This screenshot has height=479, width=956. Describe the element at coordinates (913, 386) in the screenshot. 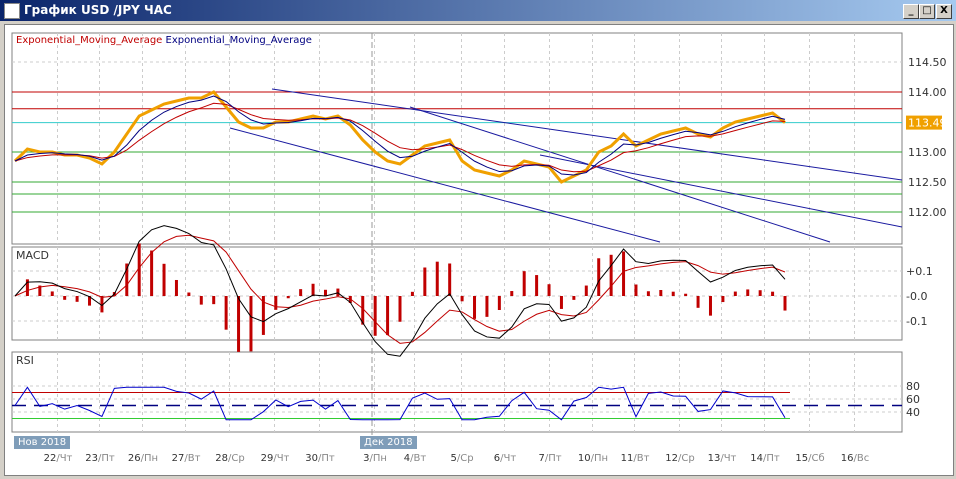

I see `rsi-tick-label: 80` at that location.